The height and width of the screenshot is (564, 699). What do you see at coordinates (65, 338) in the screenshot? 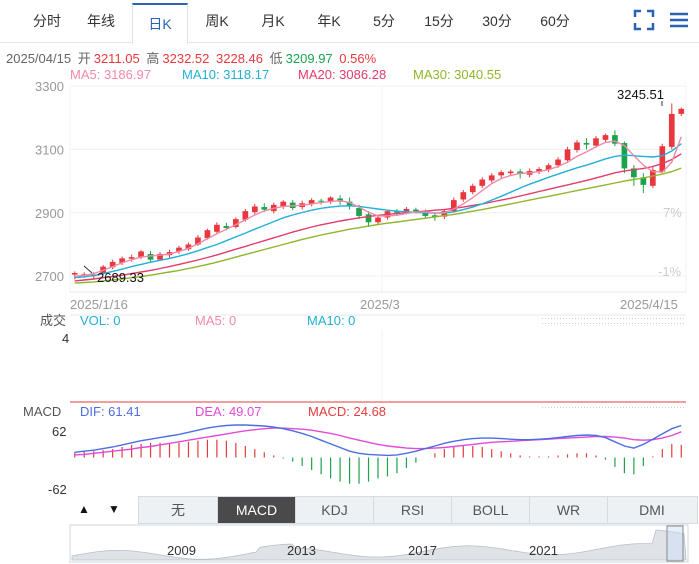
I see `volume-tick: 4` at bounding box center [65, 338].